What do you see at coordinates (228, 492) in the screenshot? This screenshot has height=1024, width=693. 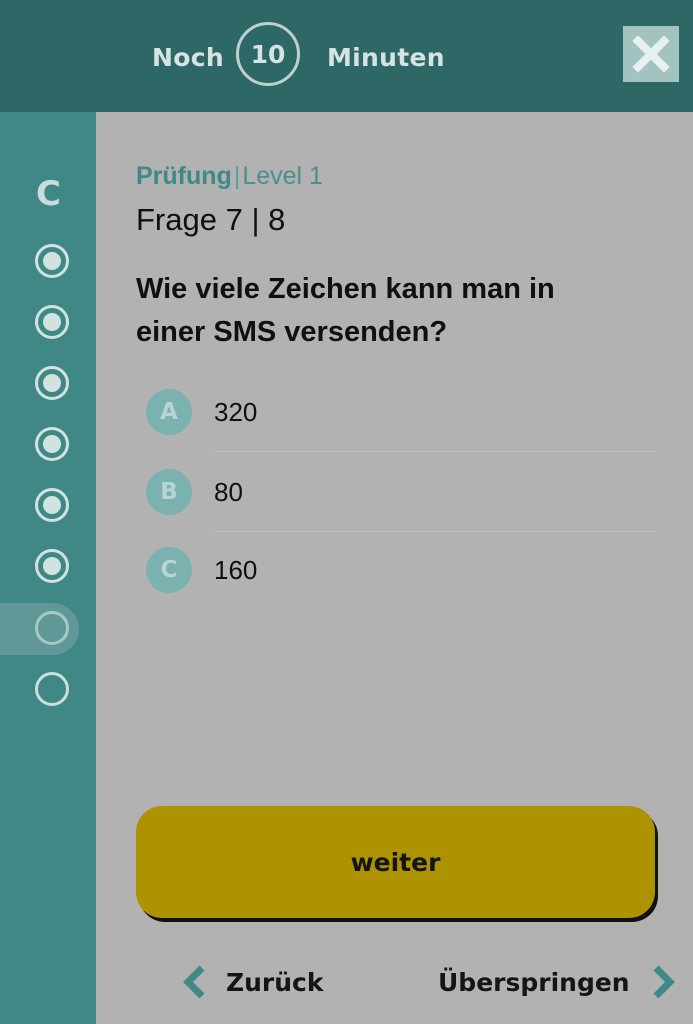 I see `answer-text: 80` at bounding box center [228, 492].